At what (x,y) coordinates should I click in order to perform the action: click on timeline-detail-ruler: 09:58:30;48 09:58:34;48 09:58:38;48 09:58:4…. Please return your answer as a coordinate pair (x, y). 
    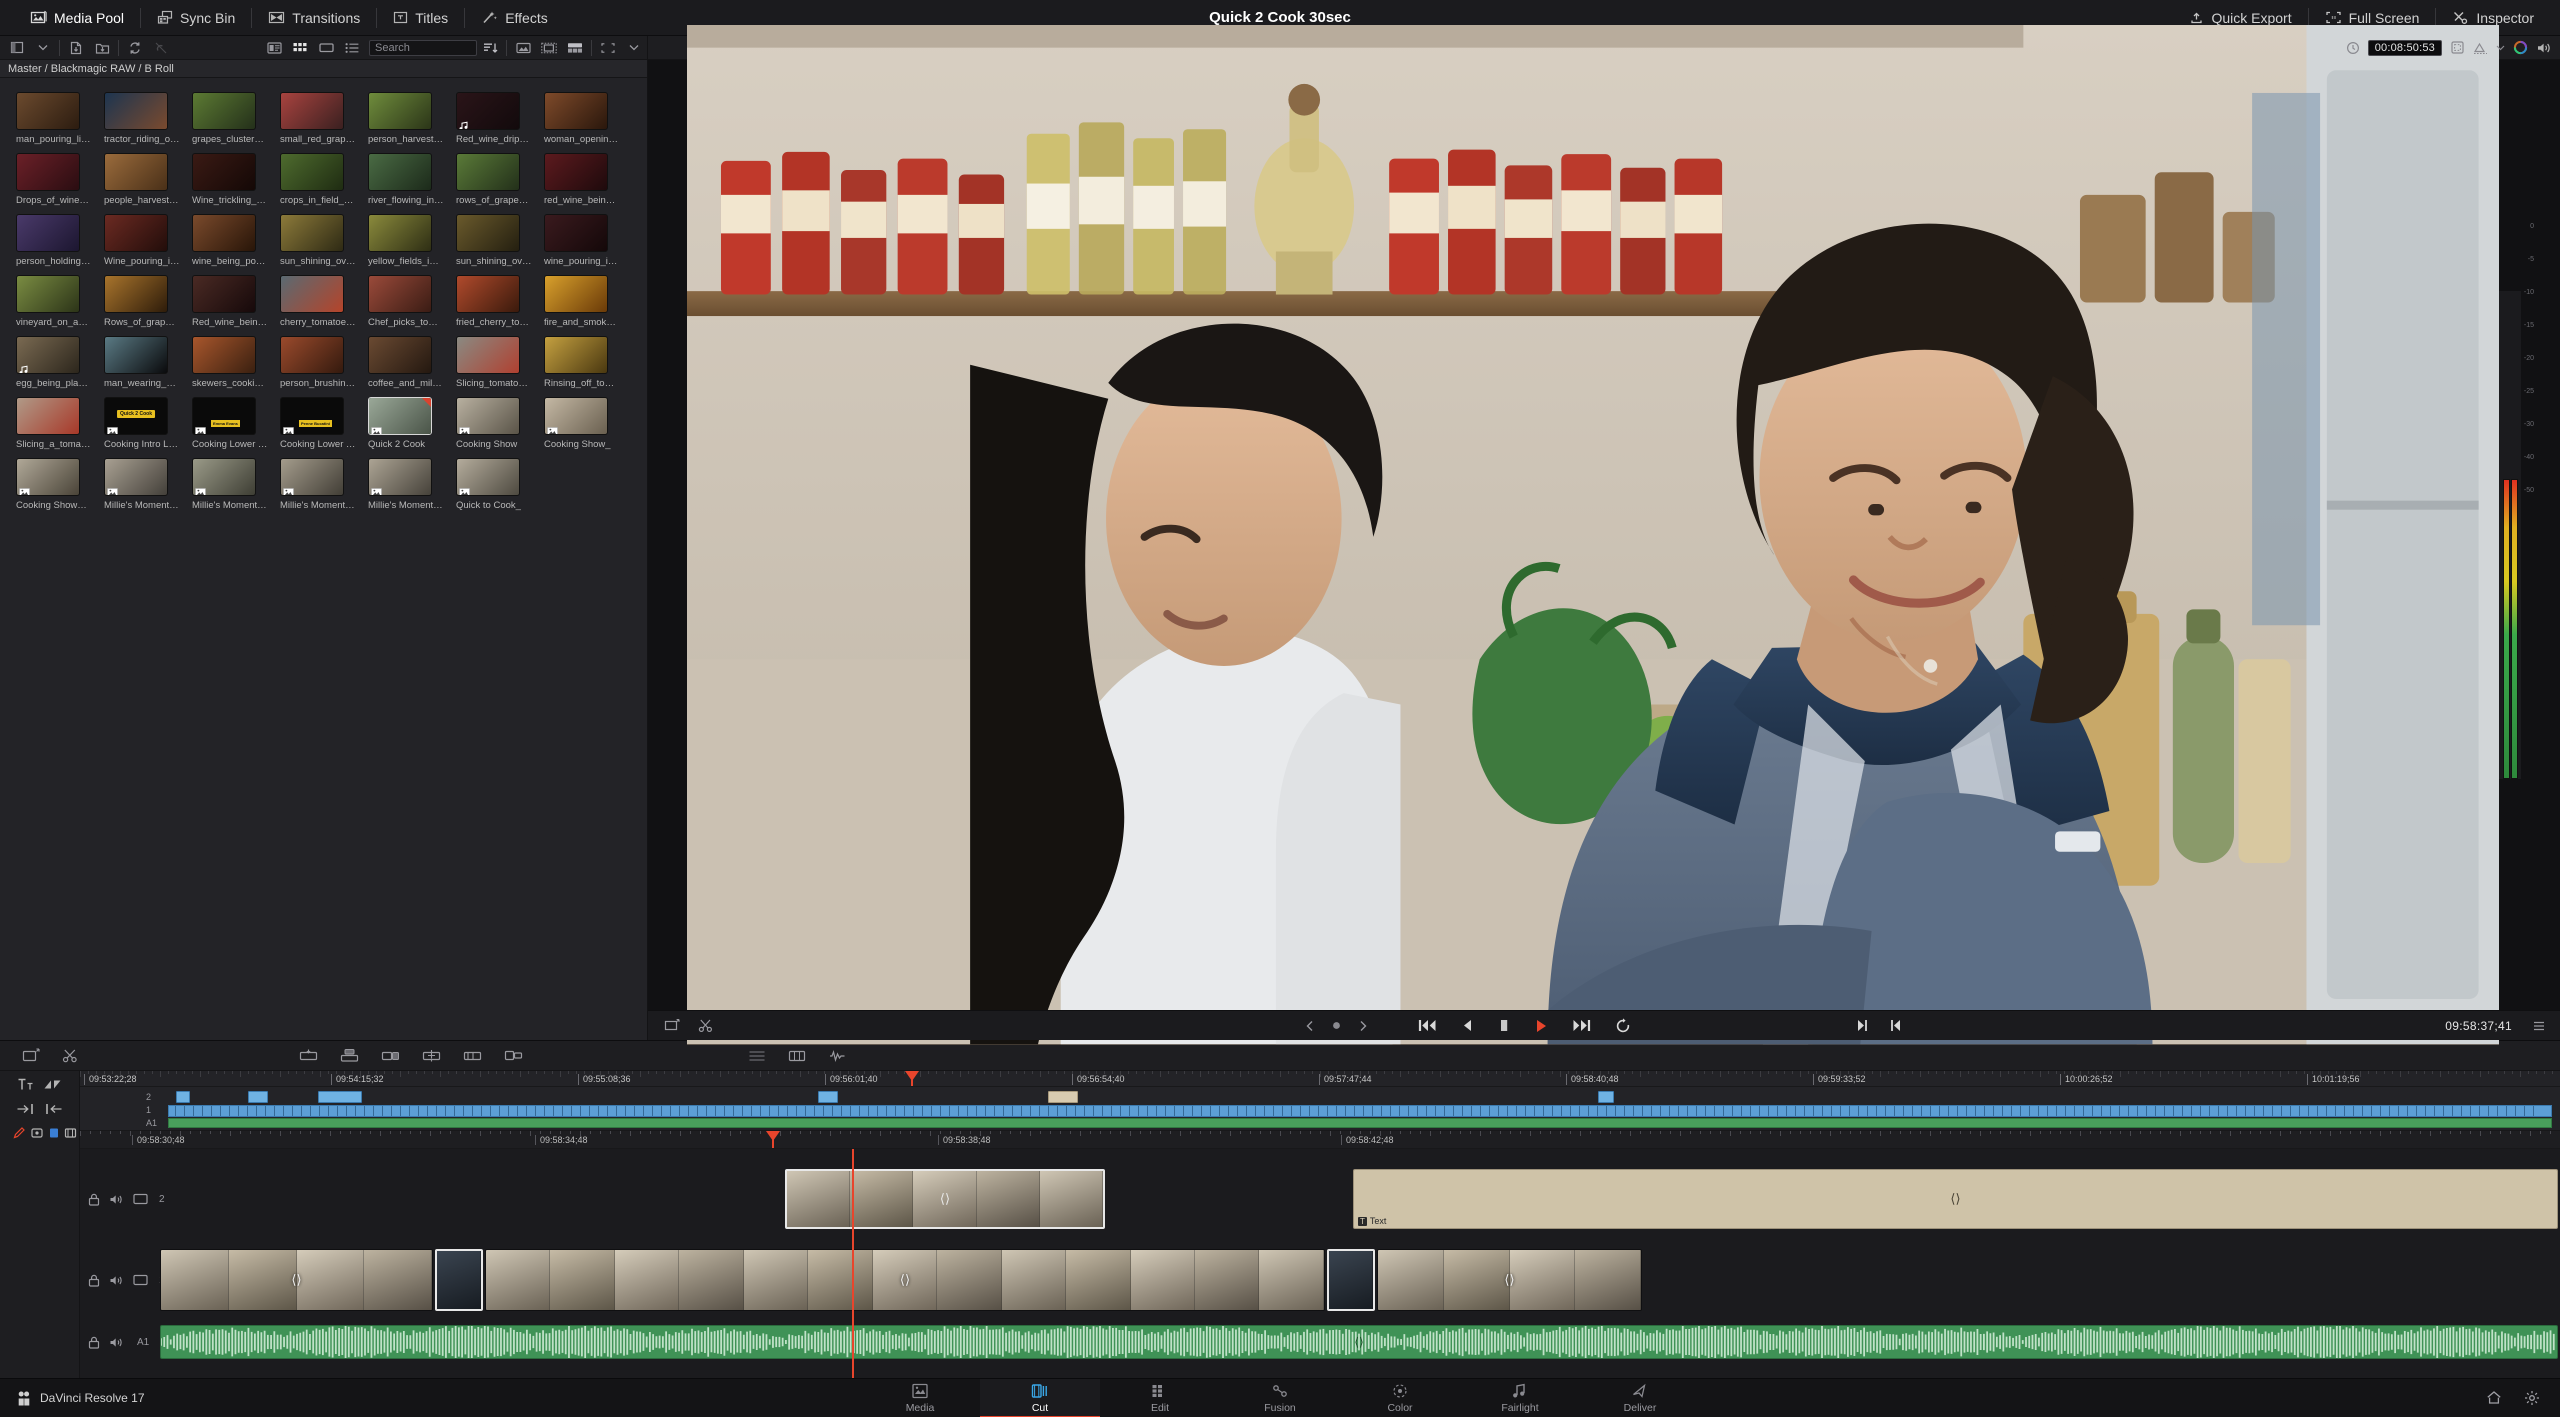
    Looking at the image, I should click on (1320, 1140).